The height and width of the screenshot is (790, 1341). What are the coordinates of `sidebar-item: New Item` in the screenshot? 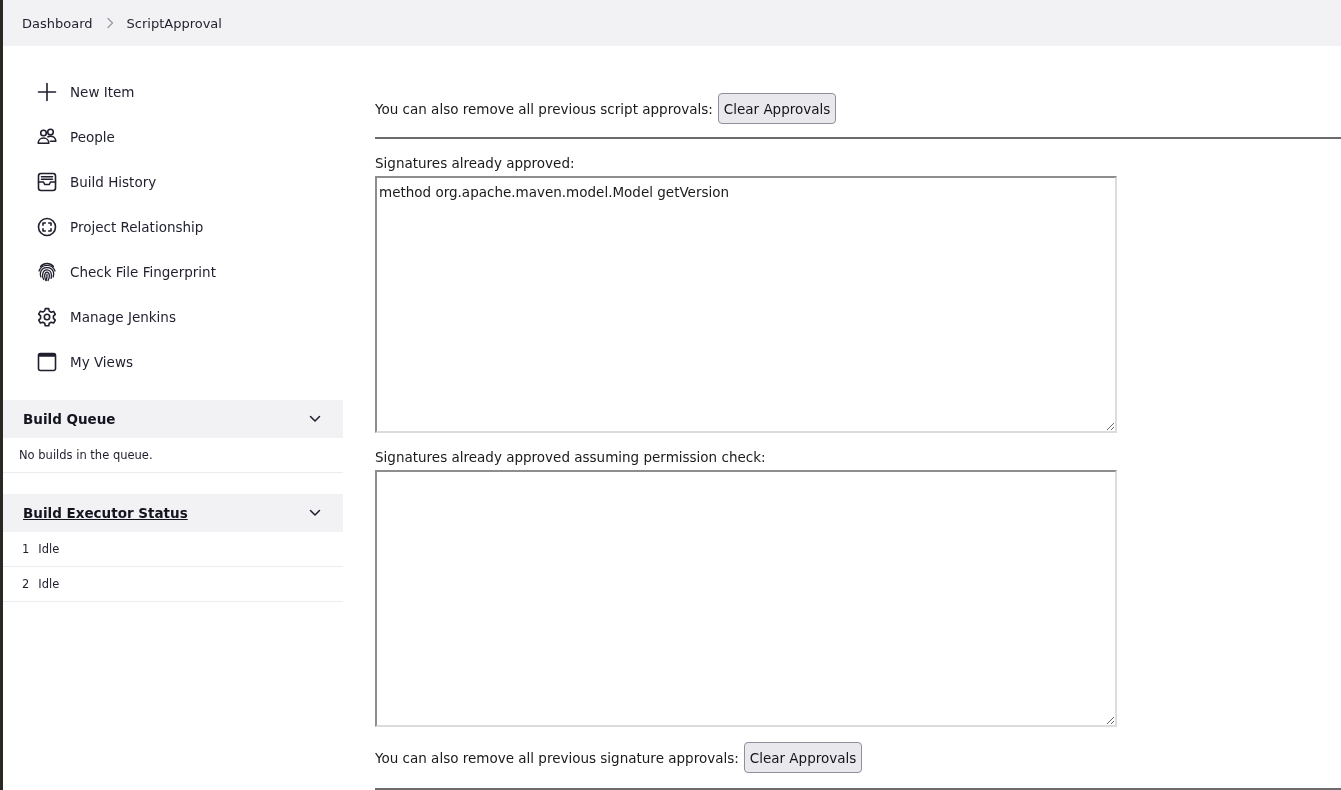 It's located at (173, 91).